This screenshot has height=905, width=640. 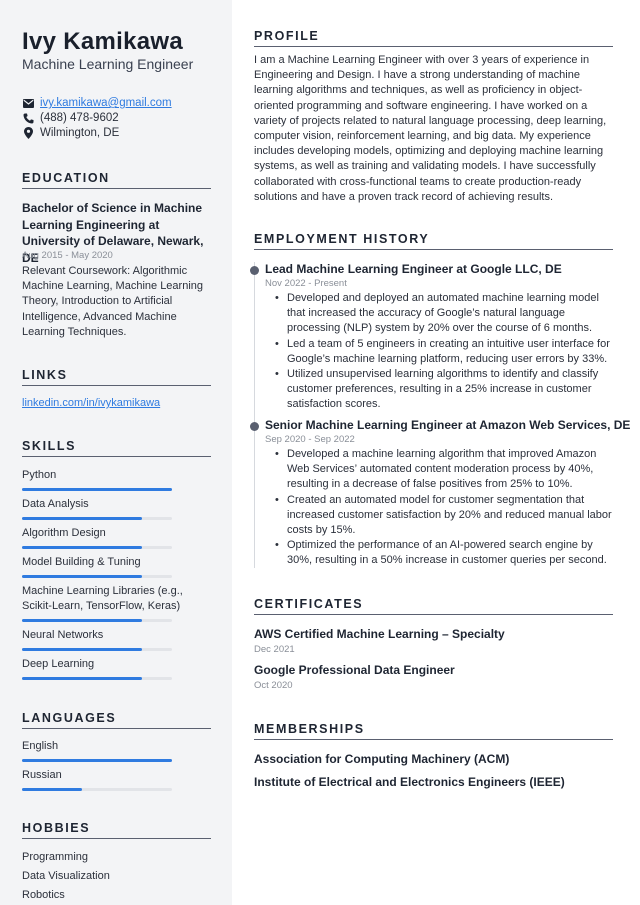 I want to click on contact-location: Wilmington, DE, so click(x=122, y=133).